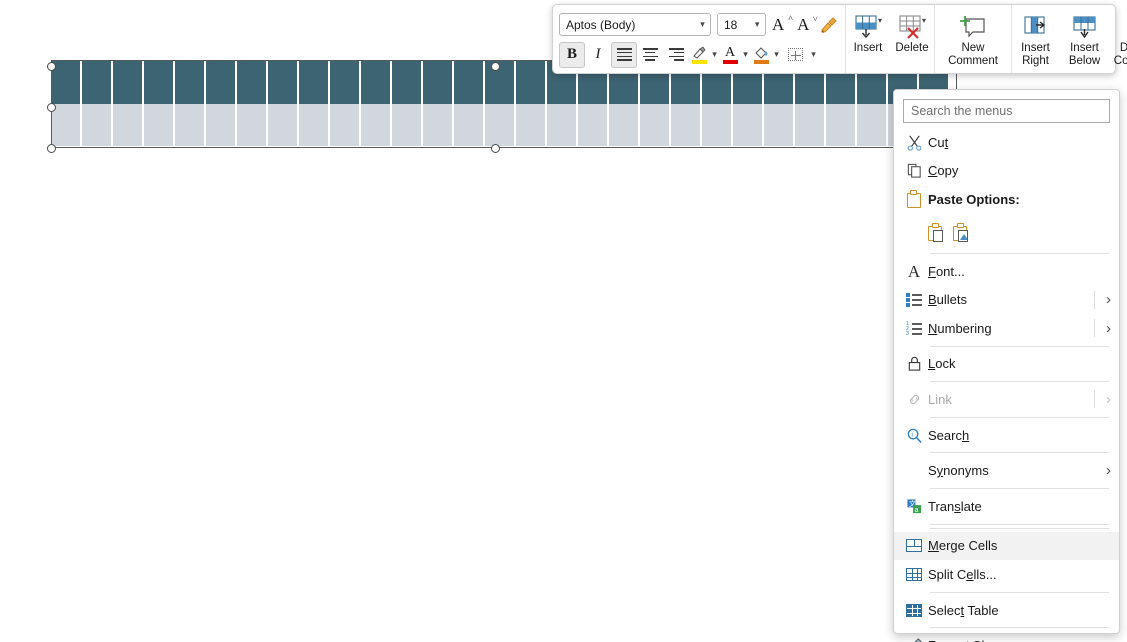  I want to click on menu-item-lock: Lock, so click(1006, 364).